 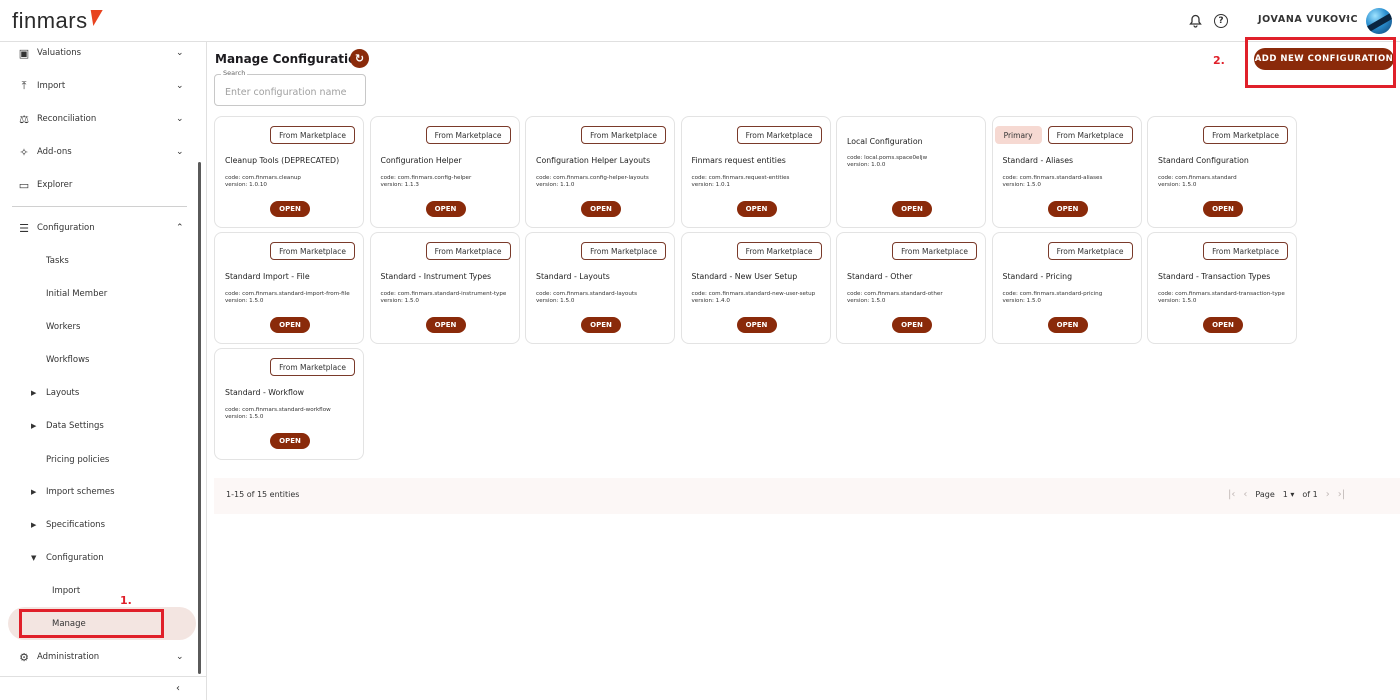 What do you see at coordinates (573, 276) in the screenshot?
I see `card-title: Standard - Layouts` at bounding box center [573, 276].